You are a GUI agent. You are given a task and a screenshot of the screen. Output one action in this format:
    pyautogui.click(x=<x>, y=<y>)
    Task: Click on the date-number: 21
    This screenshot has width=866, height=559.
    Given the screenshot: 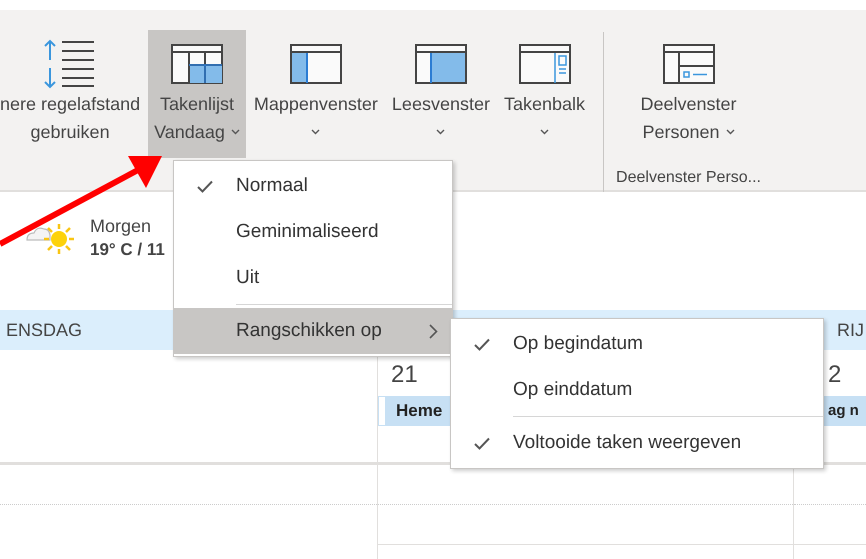 What is the action you would take?
    pyautogui.click(x=404, y=375)
    